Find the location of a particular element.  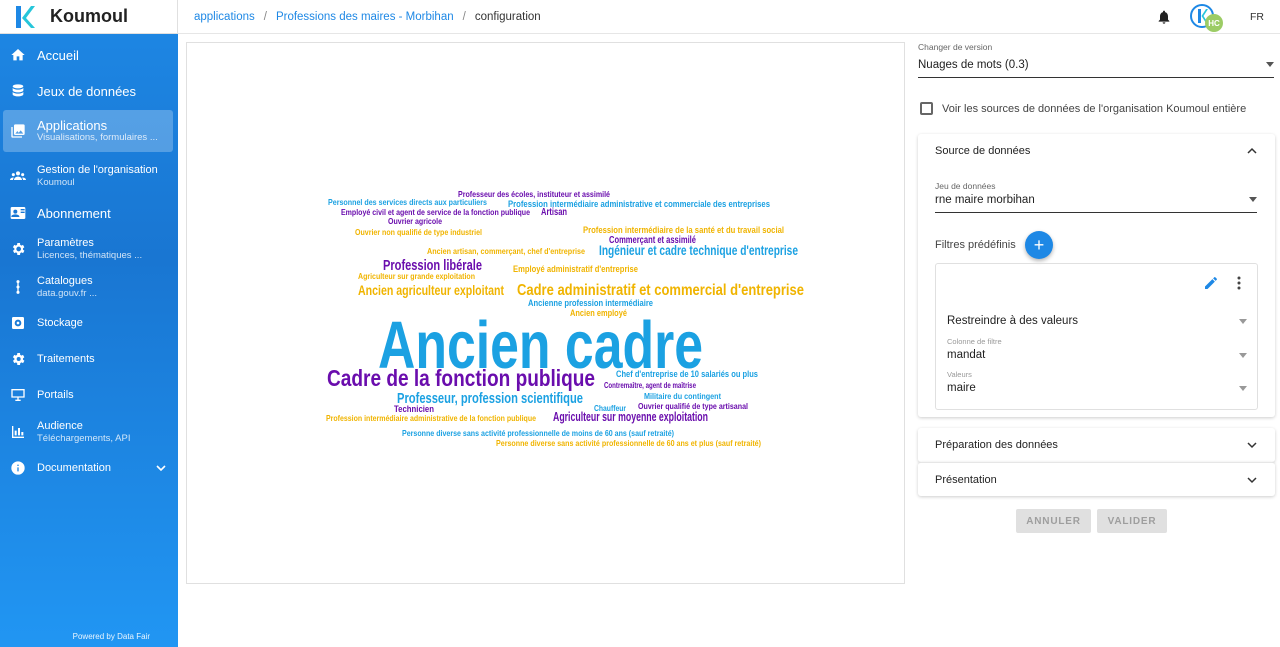

breadcrumb-current: configuration is located at coordinates (507, 16).